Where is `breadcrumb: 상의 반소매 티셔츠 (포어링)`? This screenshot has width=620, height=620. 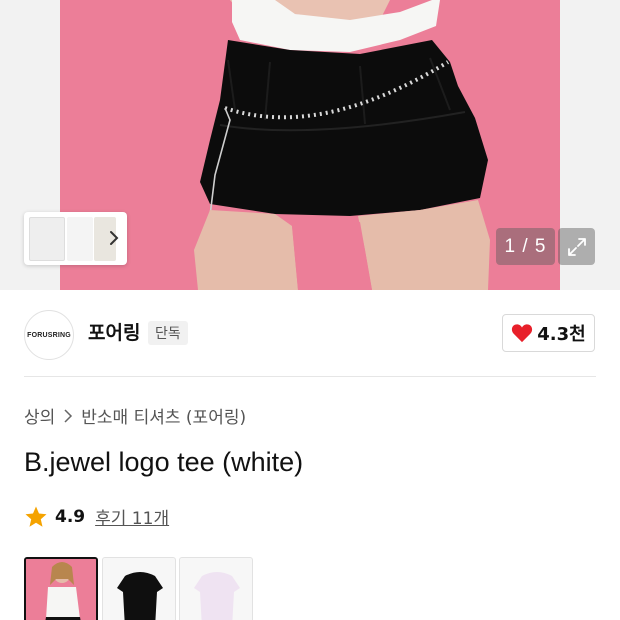
breadcrumb: 상의 반소매 티셔츠 (포어링) is located at coordinates (135, 415).